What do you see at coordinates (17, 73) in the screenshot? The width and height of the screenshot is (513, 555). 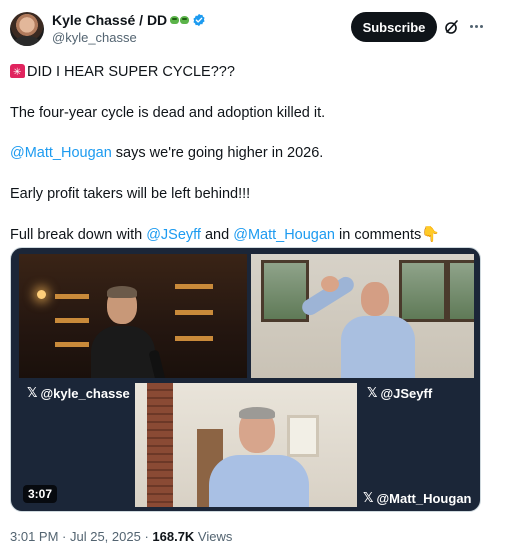 I see `siren-icon` at bounding box center [17, 73].